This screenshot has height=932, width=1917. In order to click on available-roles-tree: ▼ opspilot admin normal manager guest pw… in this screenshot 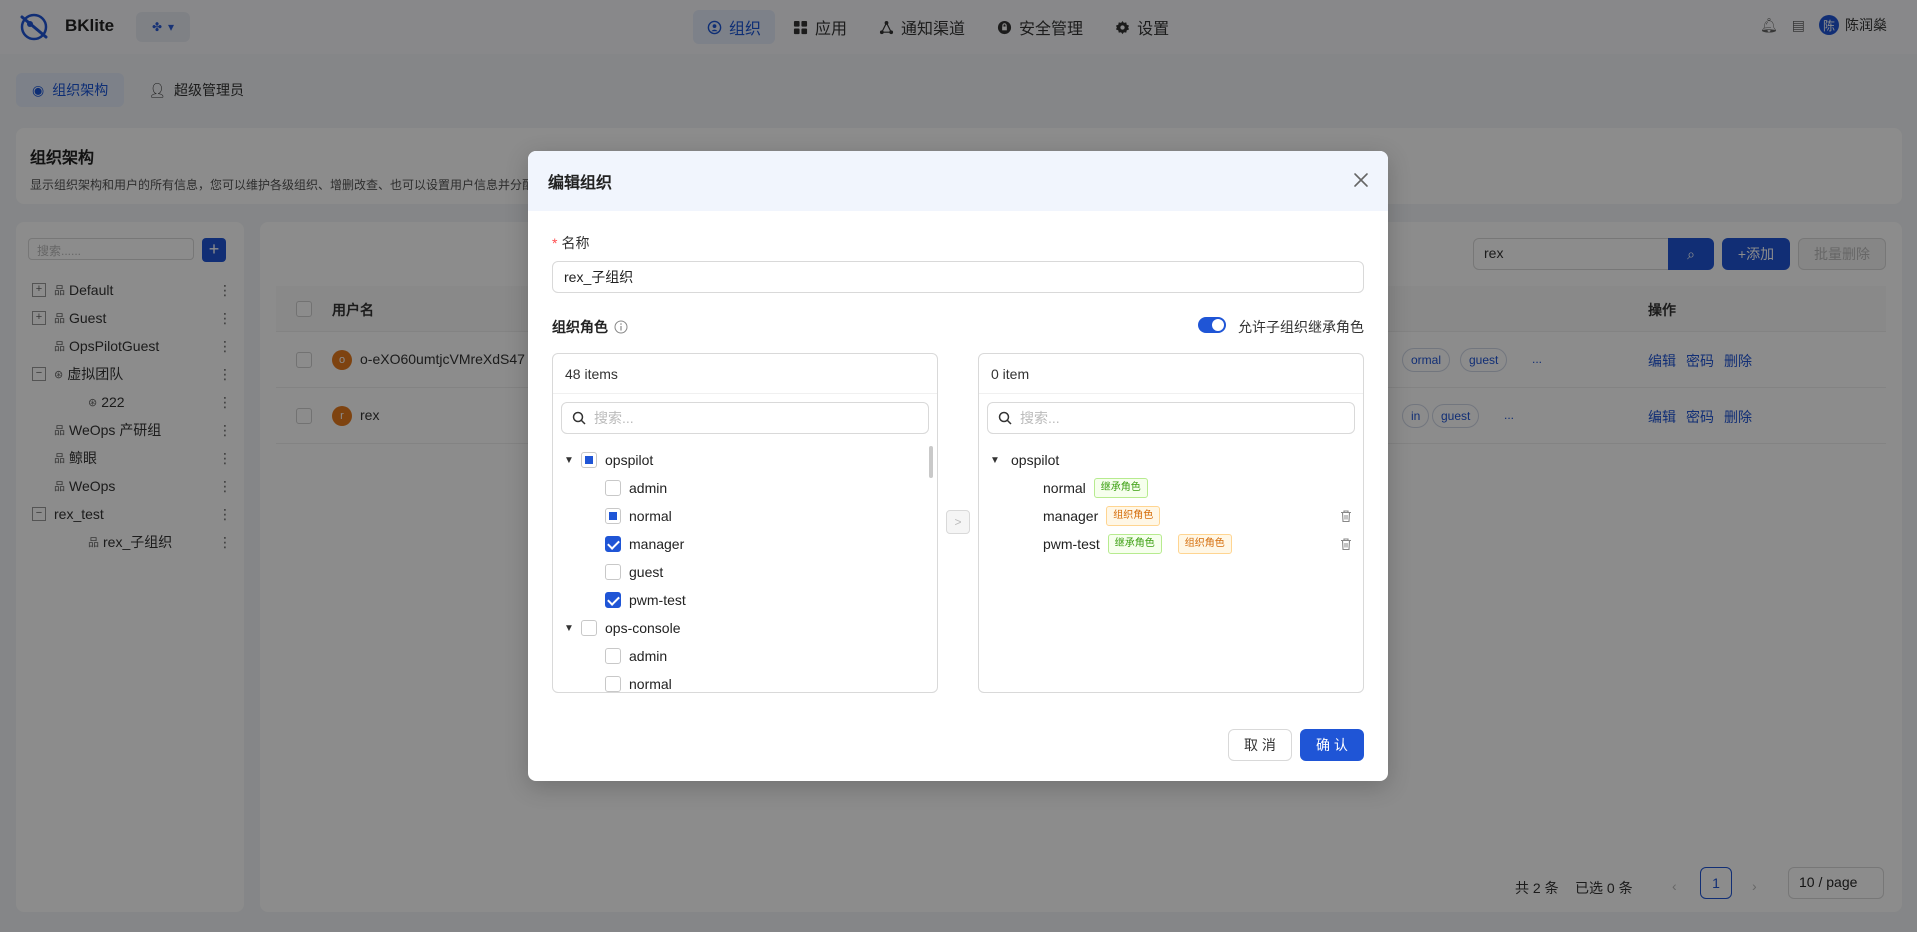, I will do `click(745, 569)`.